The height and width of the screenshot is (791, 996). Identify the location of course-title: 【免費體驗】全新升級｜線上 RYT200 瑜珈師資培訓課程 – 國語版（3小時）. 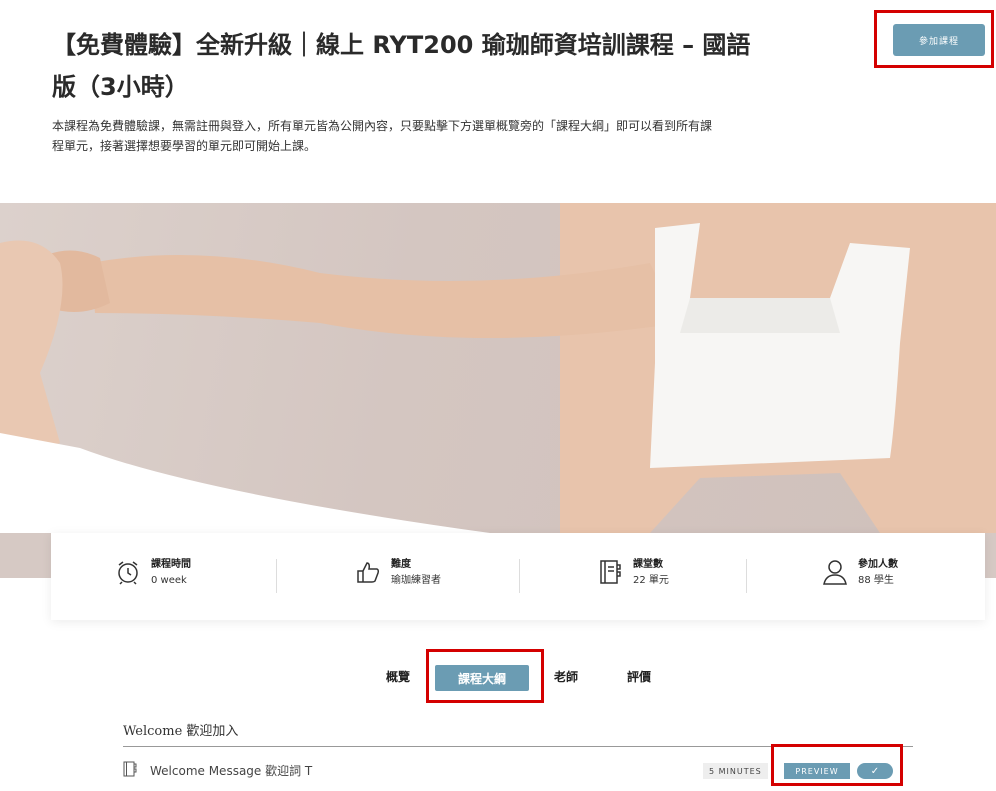
(401, 66).